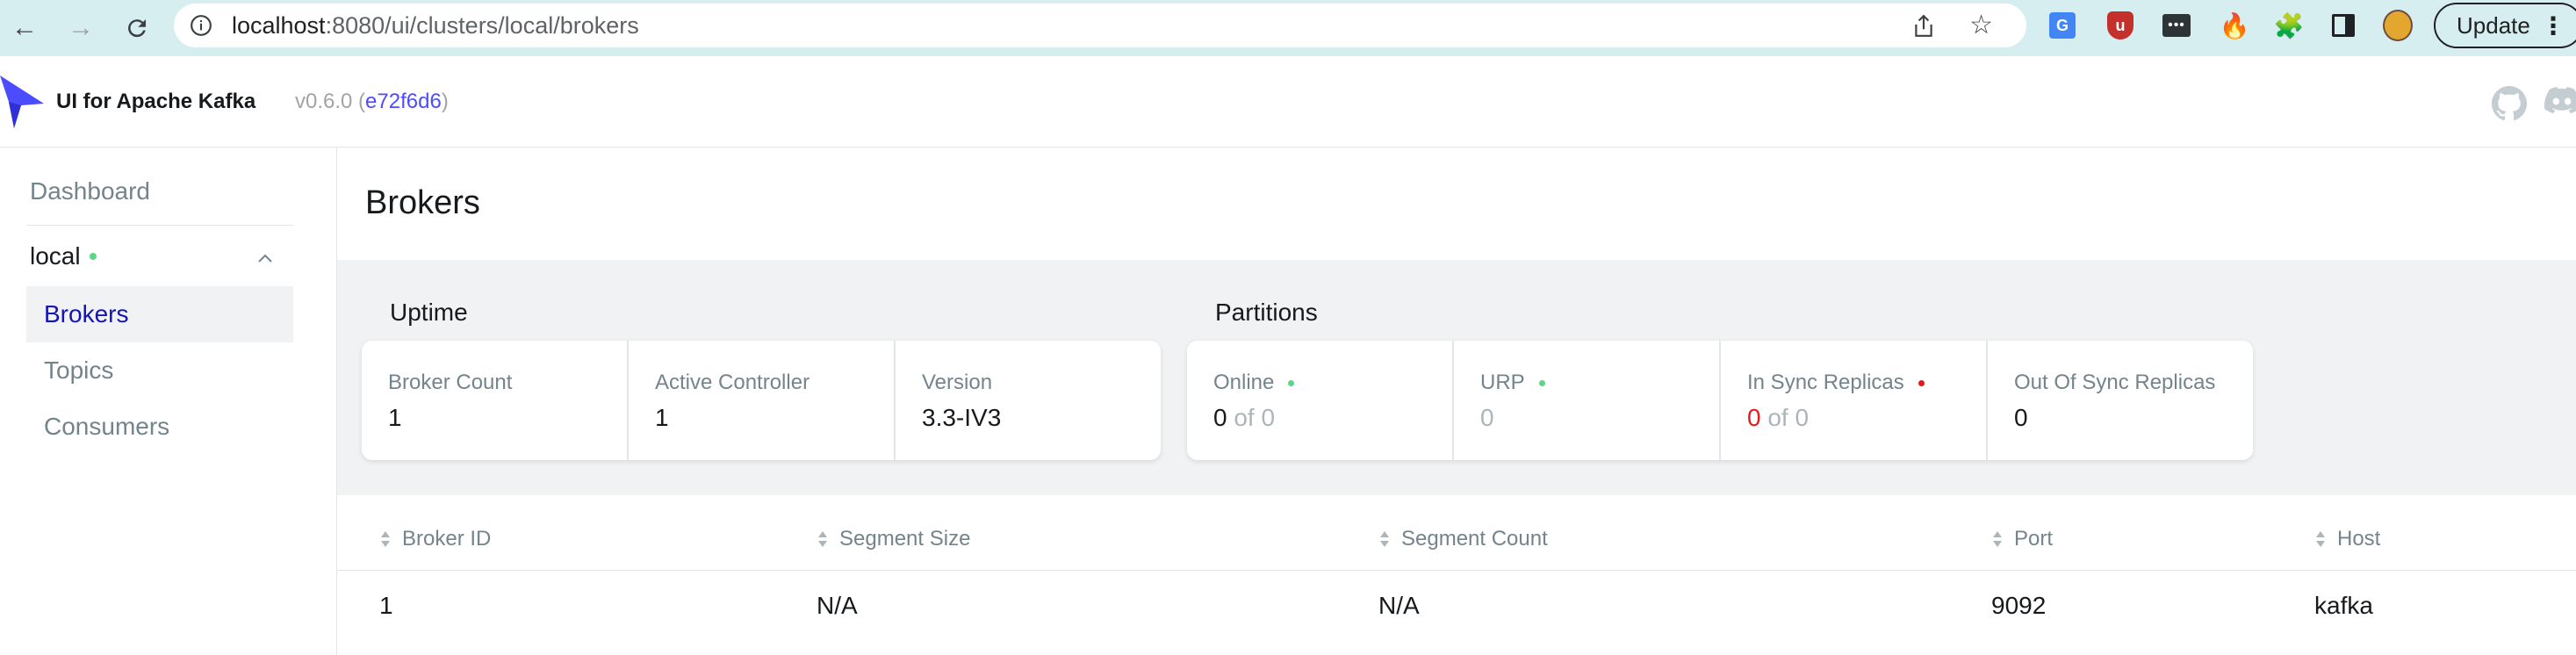 The width and height of the screenshot is (2576, 655). I want to click on sidebar-item-topics: Topics, so click(159, 371).